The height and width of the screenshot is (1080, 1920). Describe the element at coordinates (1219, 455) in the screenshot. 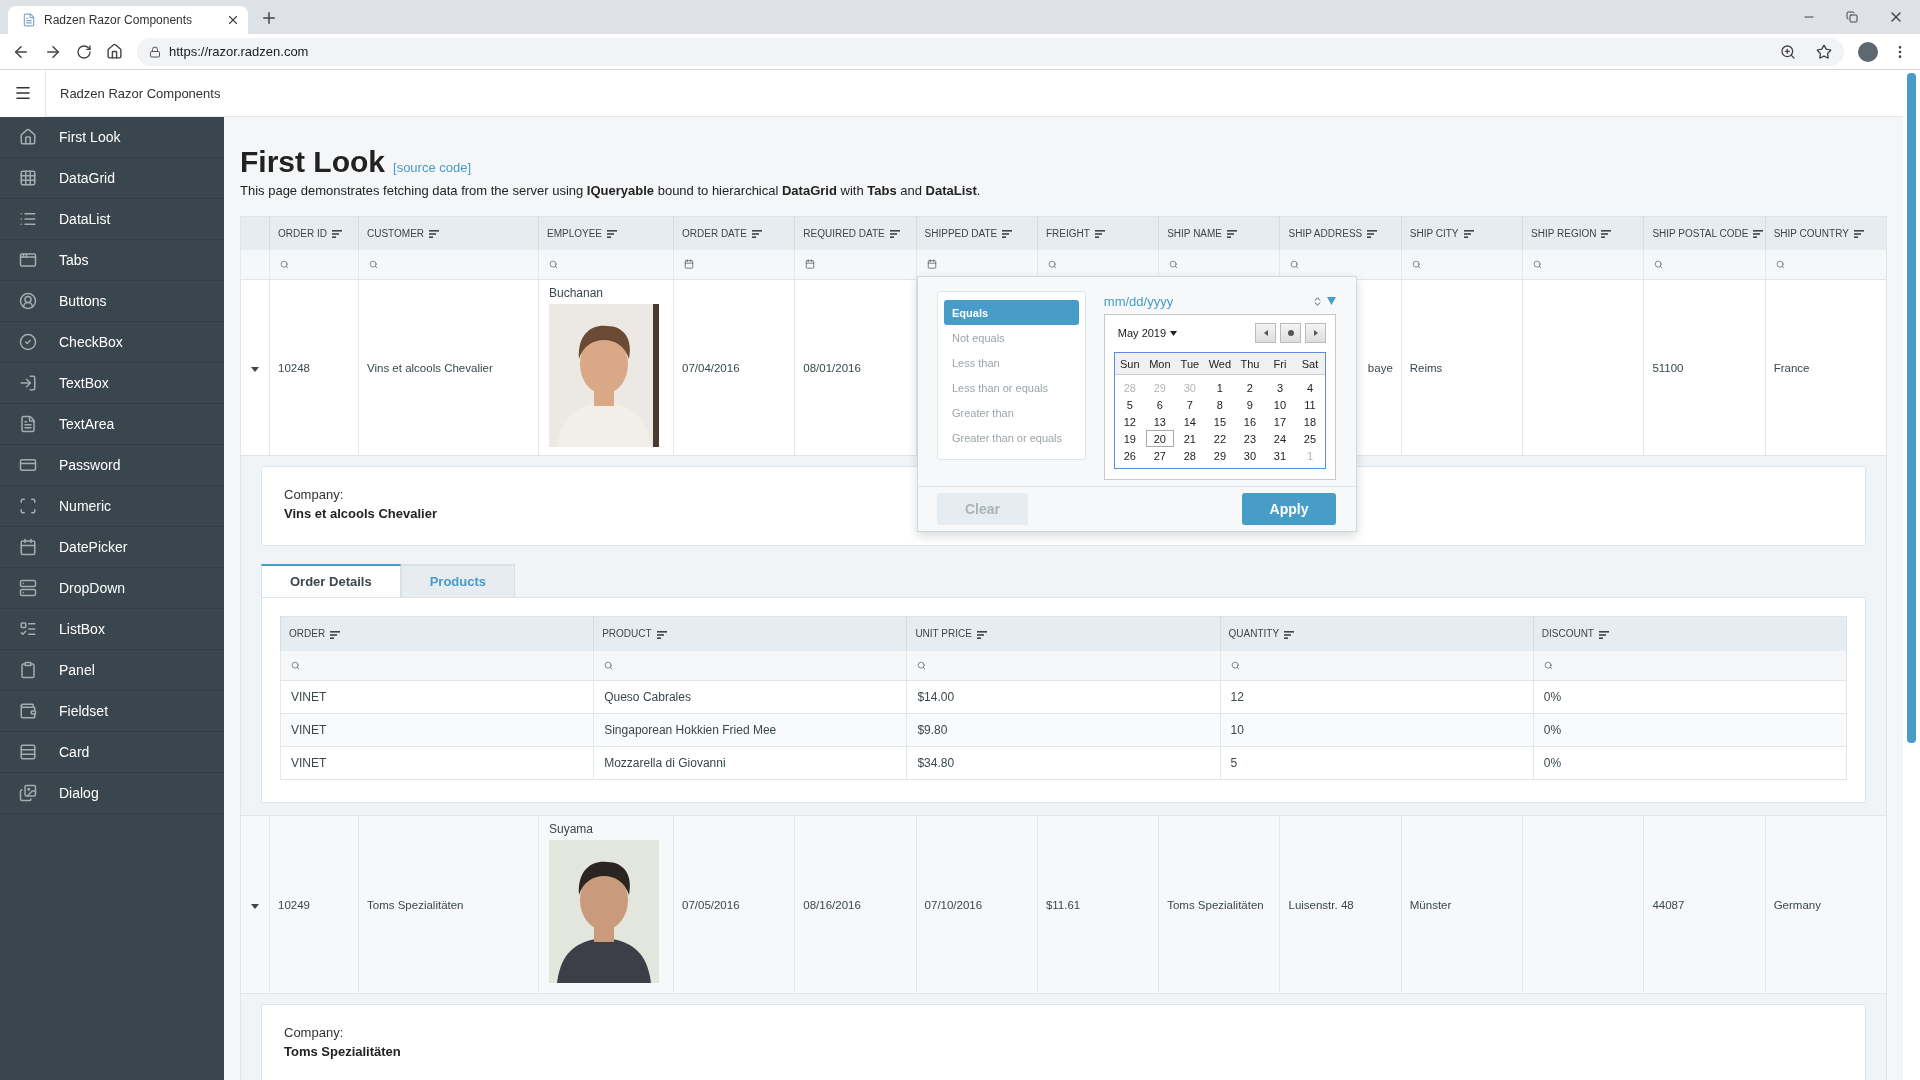

I see `calendar-day: 29` at that location.